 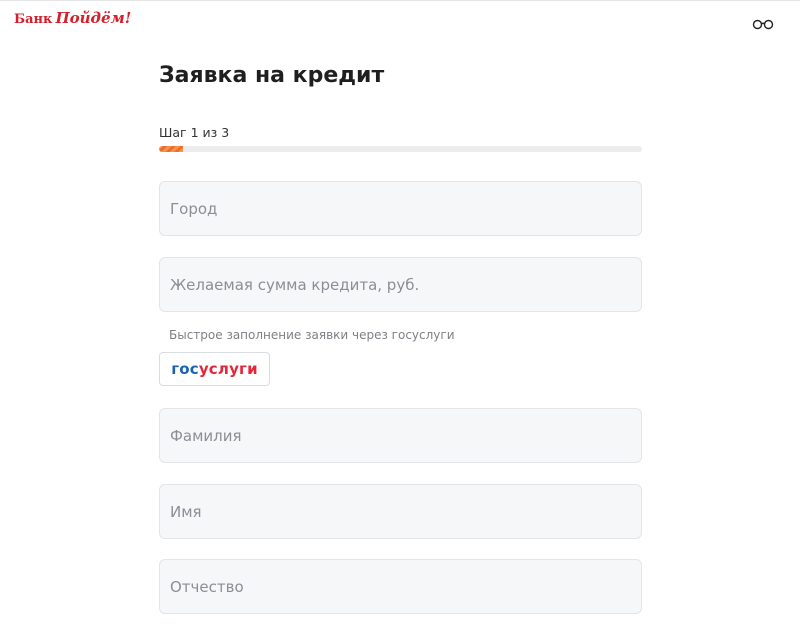 I want to click on progress-bar, so click(x=400, y=149).